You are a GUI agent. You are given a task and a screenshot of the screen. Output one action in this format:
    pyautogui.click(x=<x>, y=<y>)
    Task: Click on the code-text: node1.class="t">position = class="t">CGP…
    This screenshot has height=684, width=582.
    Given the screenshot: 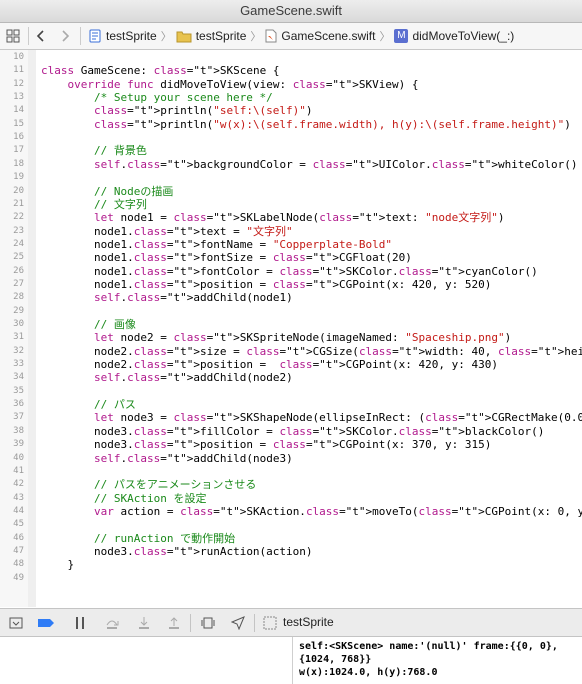 What is the action you would take?
    pyautogui.click(x=266, y=284)
    